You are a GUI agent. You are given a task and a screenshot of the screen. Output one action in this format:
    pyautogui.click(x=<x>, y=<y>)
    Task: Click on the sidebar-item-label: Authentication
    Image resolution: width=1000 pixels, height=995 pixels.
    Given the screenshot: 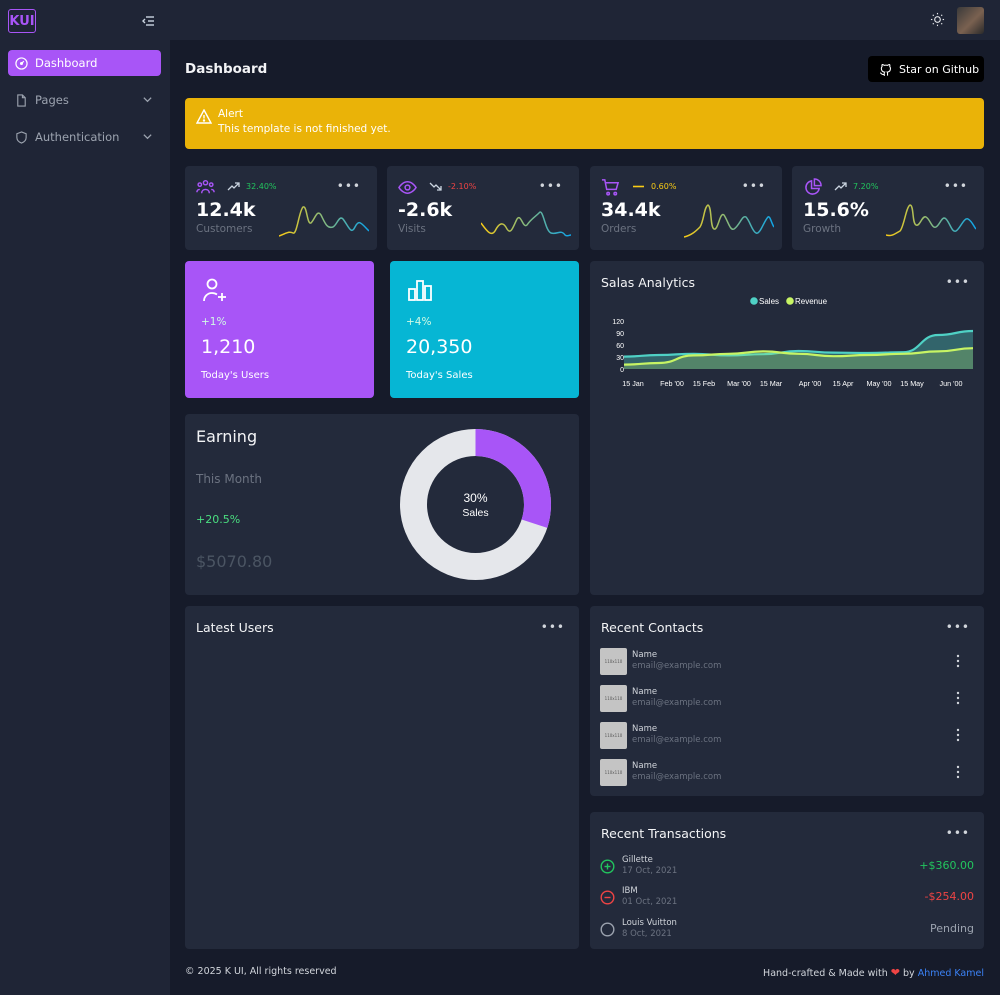 What is the action you would take?
    pyautogui.click(x=77, y=137)
    